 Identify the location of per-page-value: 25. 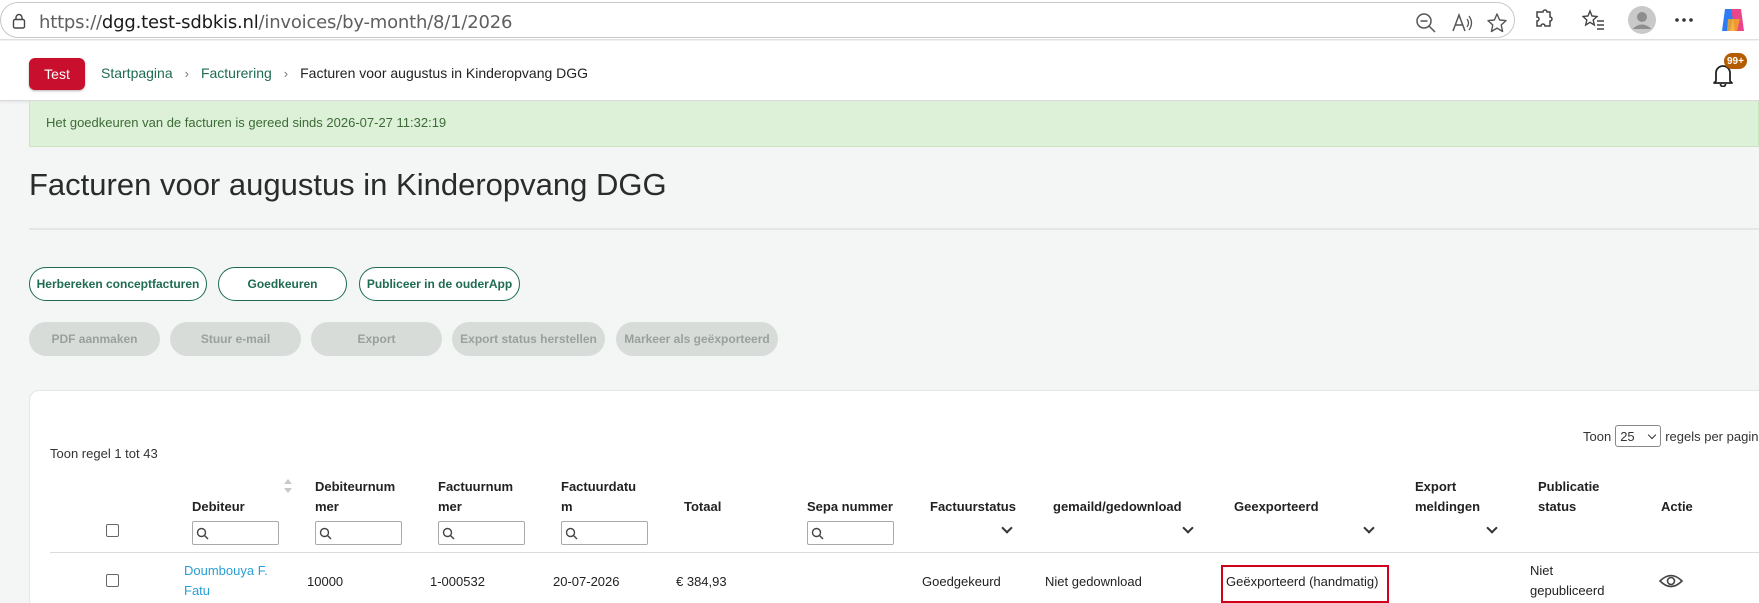
(1627, 436).